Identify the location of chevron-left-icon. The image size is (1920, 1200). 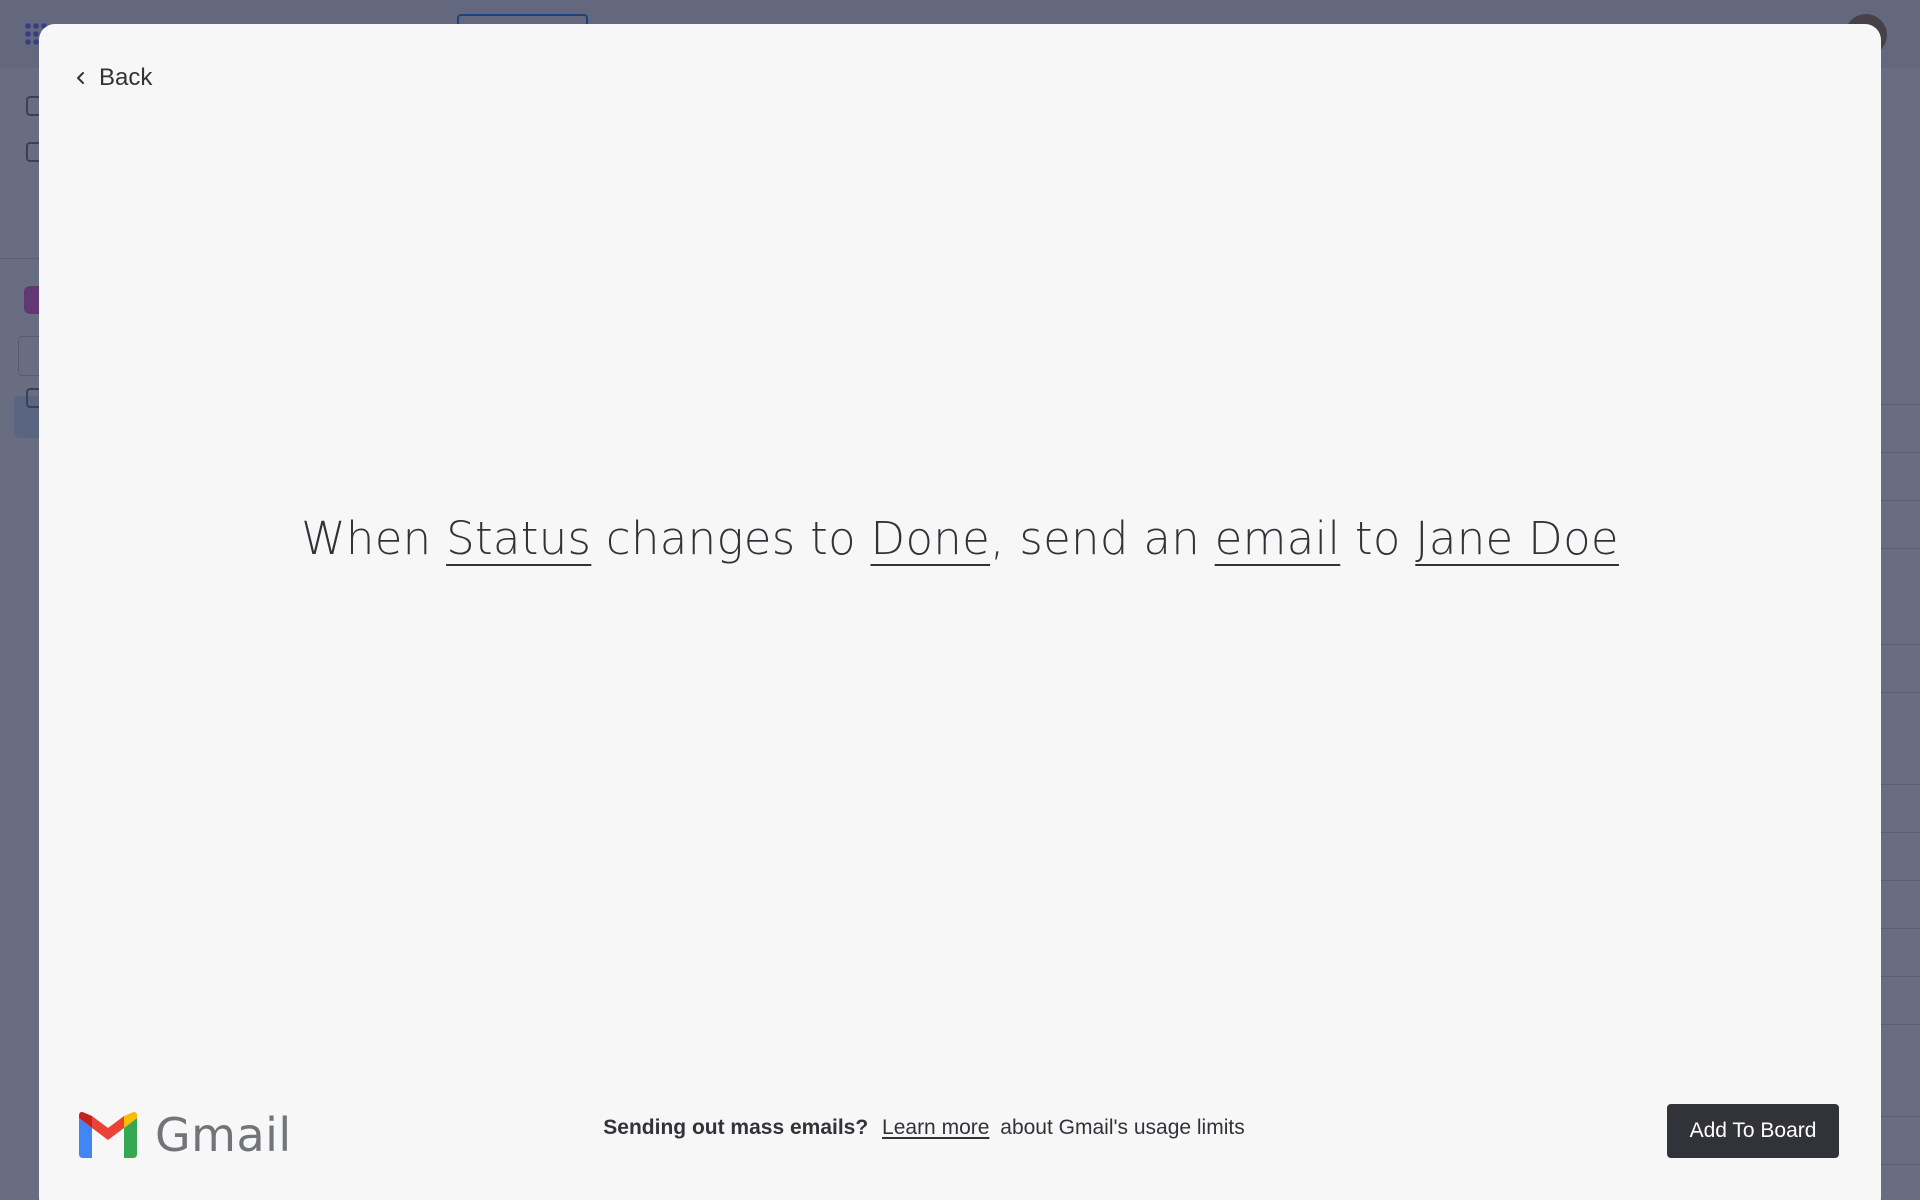
(80, 78).